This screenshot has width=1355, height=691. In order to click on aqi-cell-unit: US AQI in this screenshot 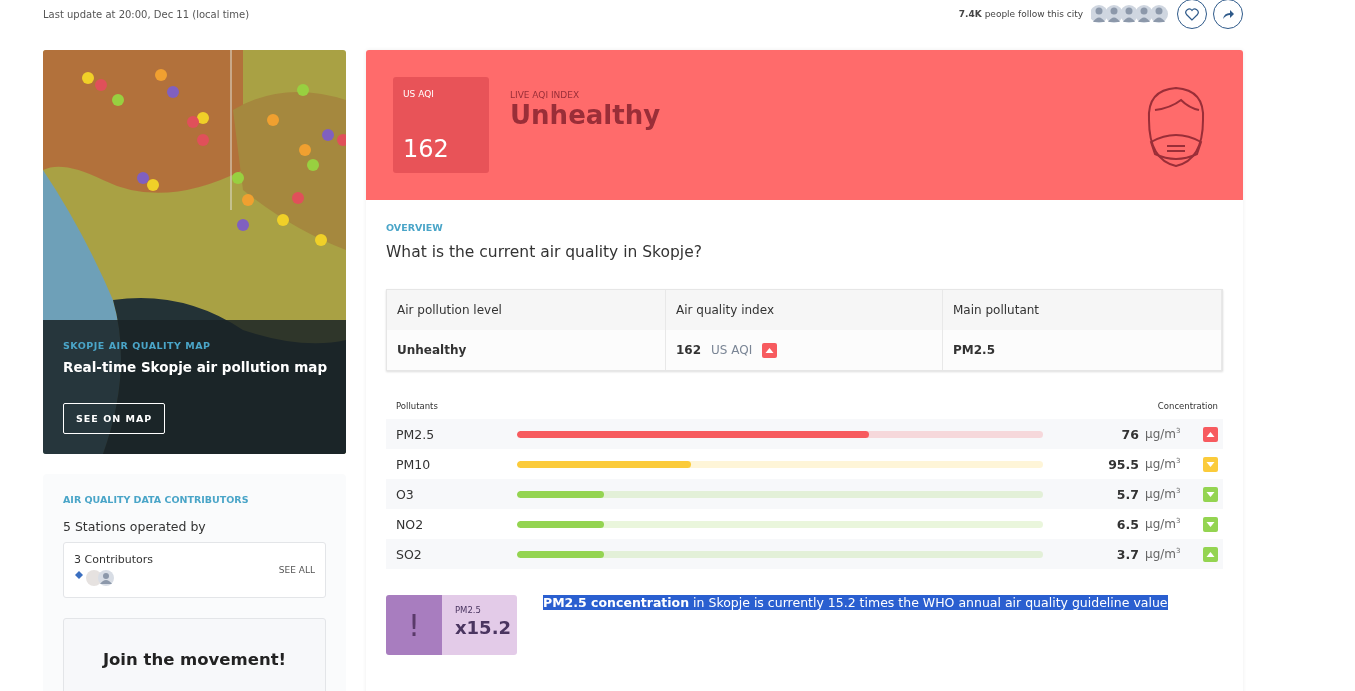, I will do `click(732, 350)`.